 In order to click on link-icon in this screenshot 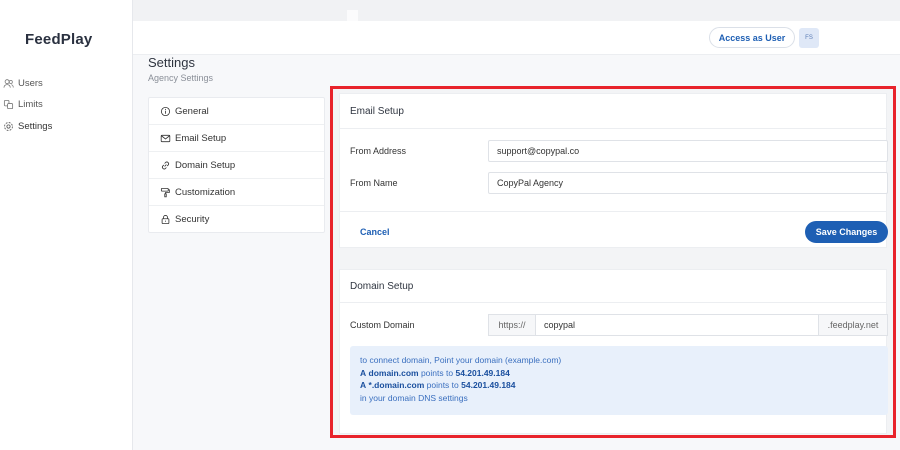, I will do `click(165, 165)`.